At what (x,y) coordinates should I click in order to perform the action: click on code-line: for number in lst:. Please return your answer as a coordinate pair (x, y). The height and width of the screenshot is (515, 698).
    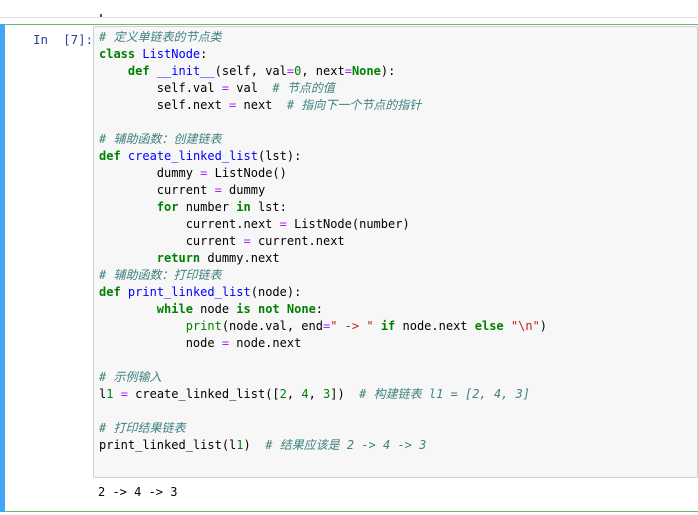
    Looking at the image, I should click on (221, 207).